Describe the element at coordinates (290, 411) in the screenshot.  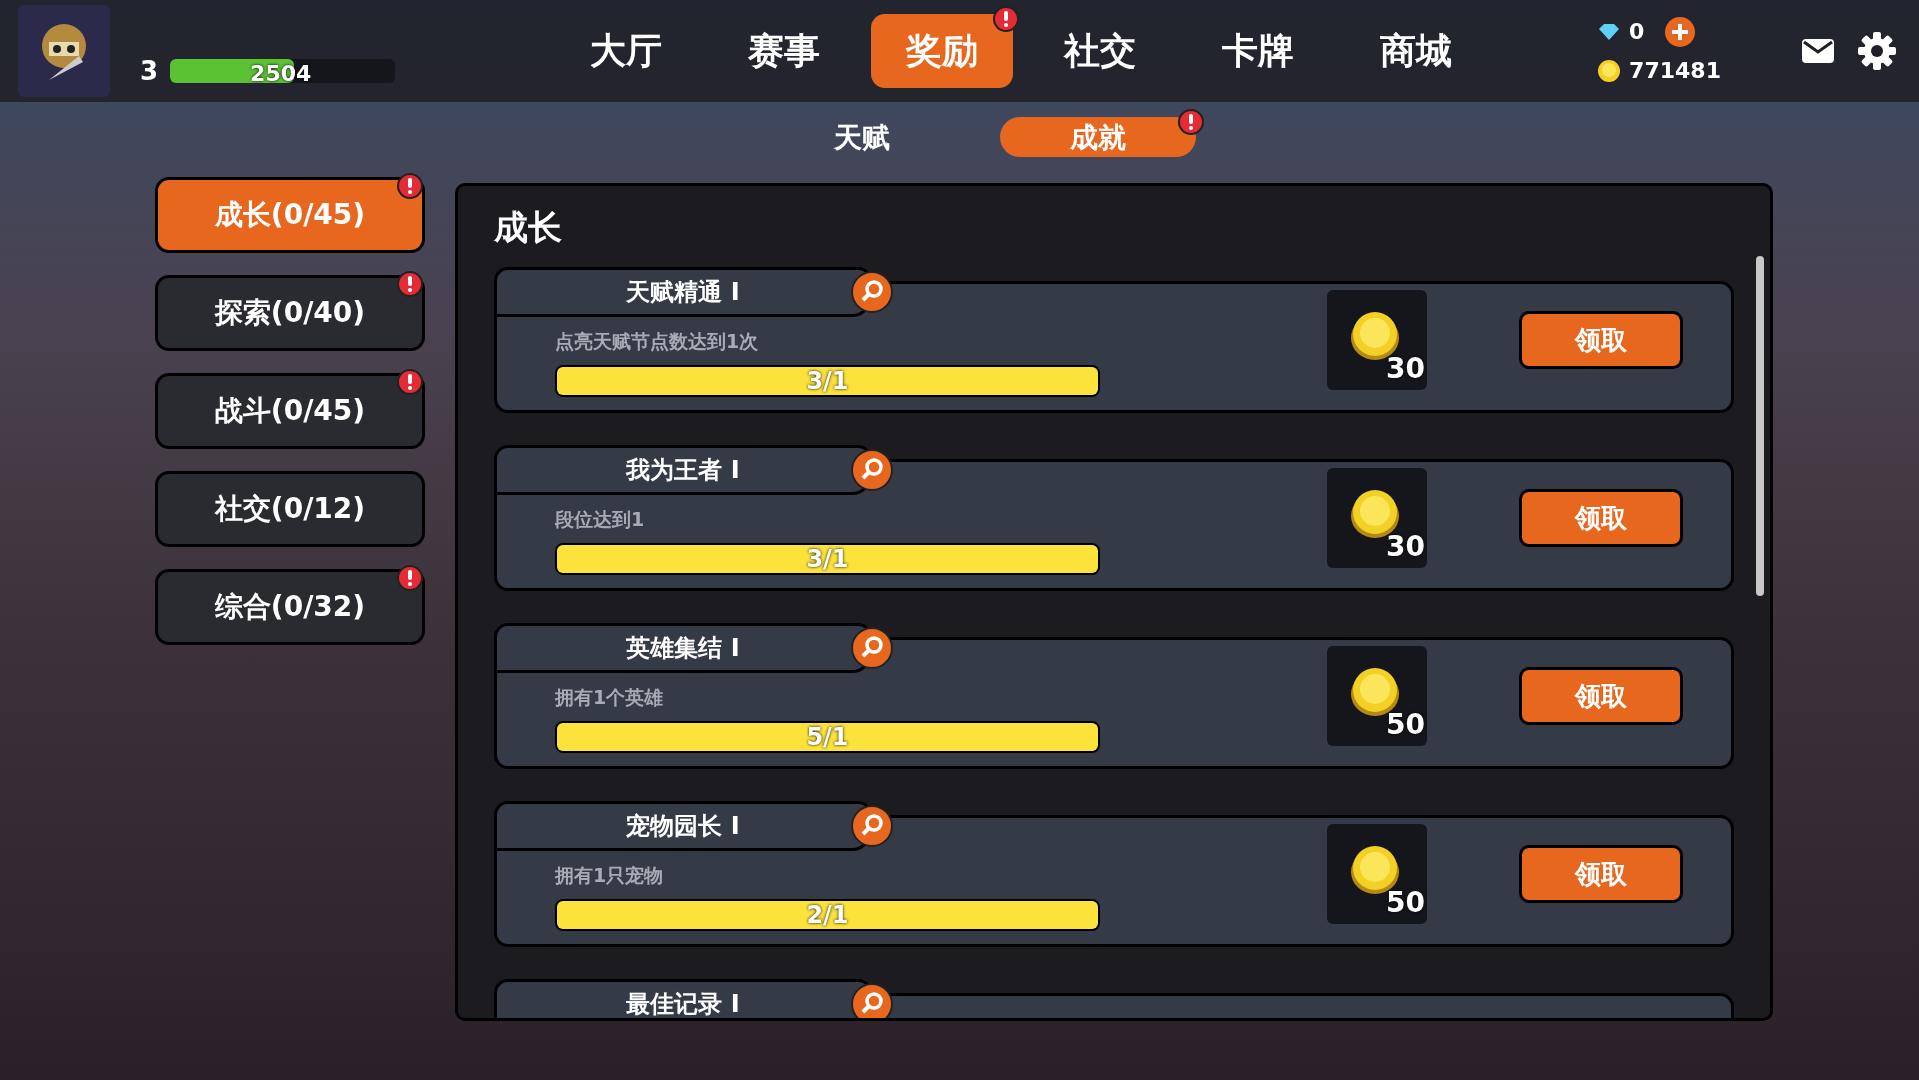
I see `category-tab: 战斗(0/45)` at that location.